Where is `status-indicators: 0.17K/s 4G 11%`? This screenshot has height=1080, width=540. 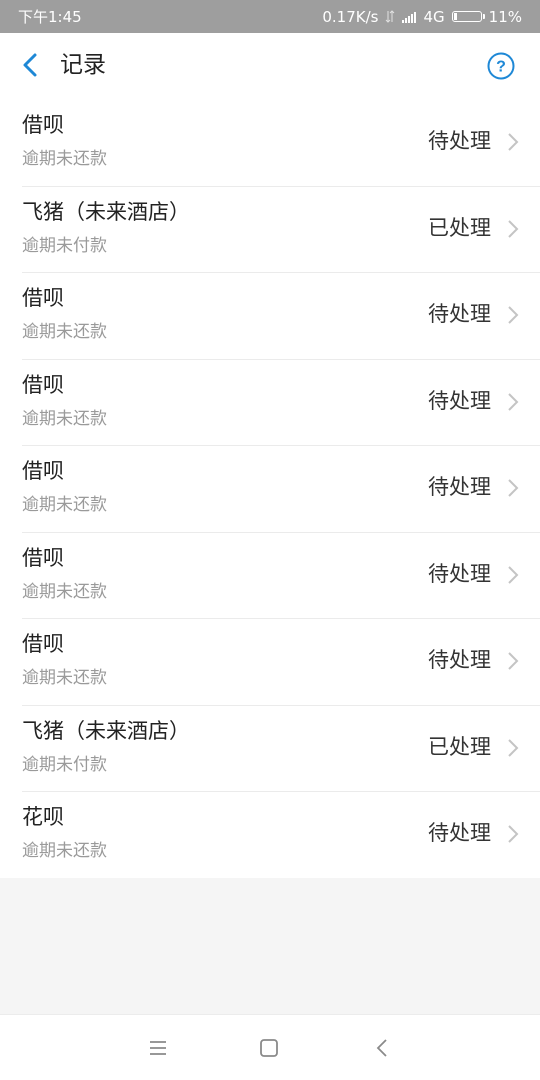 status-indicators: 0.17K/s 4G 11% is located at coordinates (422, 17).